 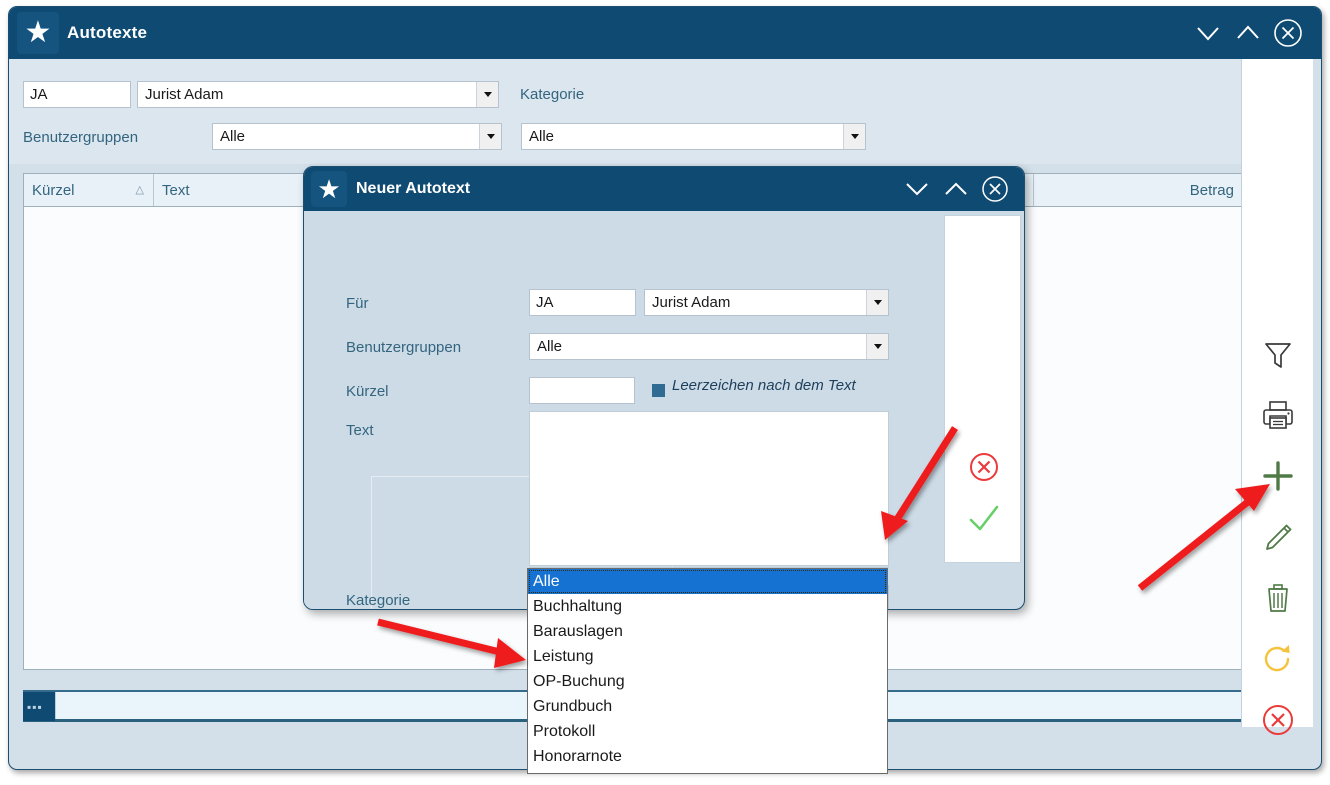 I want to click on kategorie-filter-value: Alle, so click(x=542, y=136).